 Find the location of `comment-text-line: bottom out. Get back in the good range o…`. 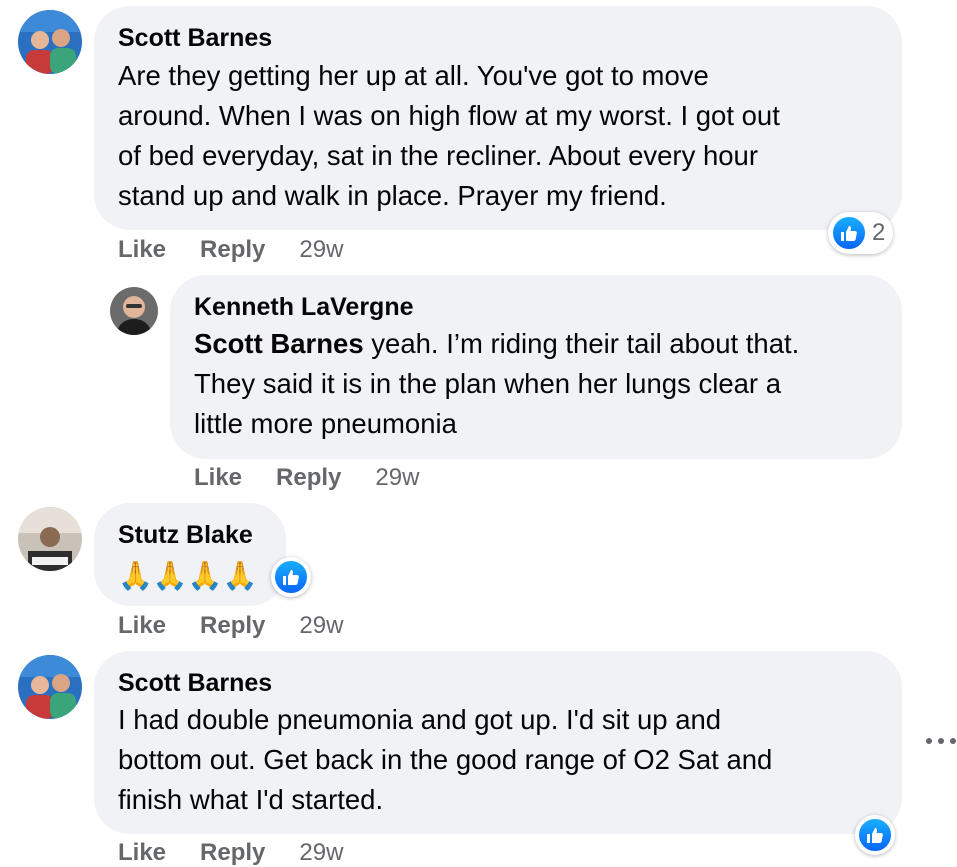

comment-text-line: bottom out. Get back in the good range o… is located at coordinates (445, 759).